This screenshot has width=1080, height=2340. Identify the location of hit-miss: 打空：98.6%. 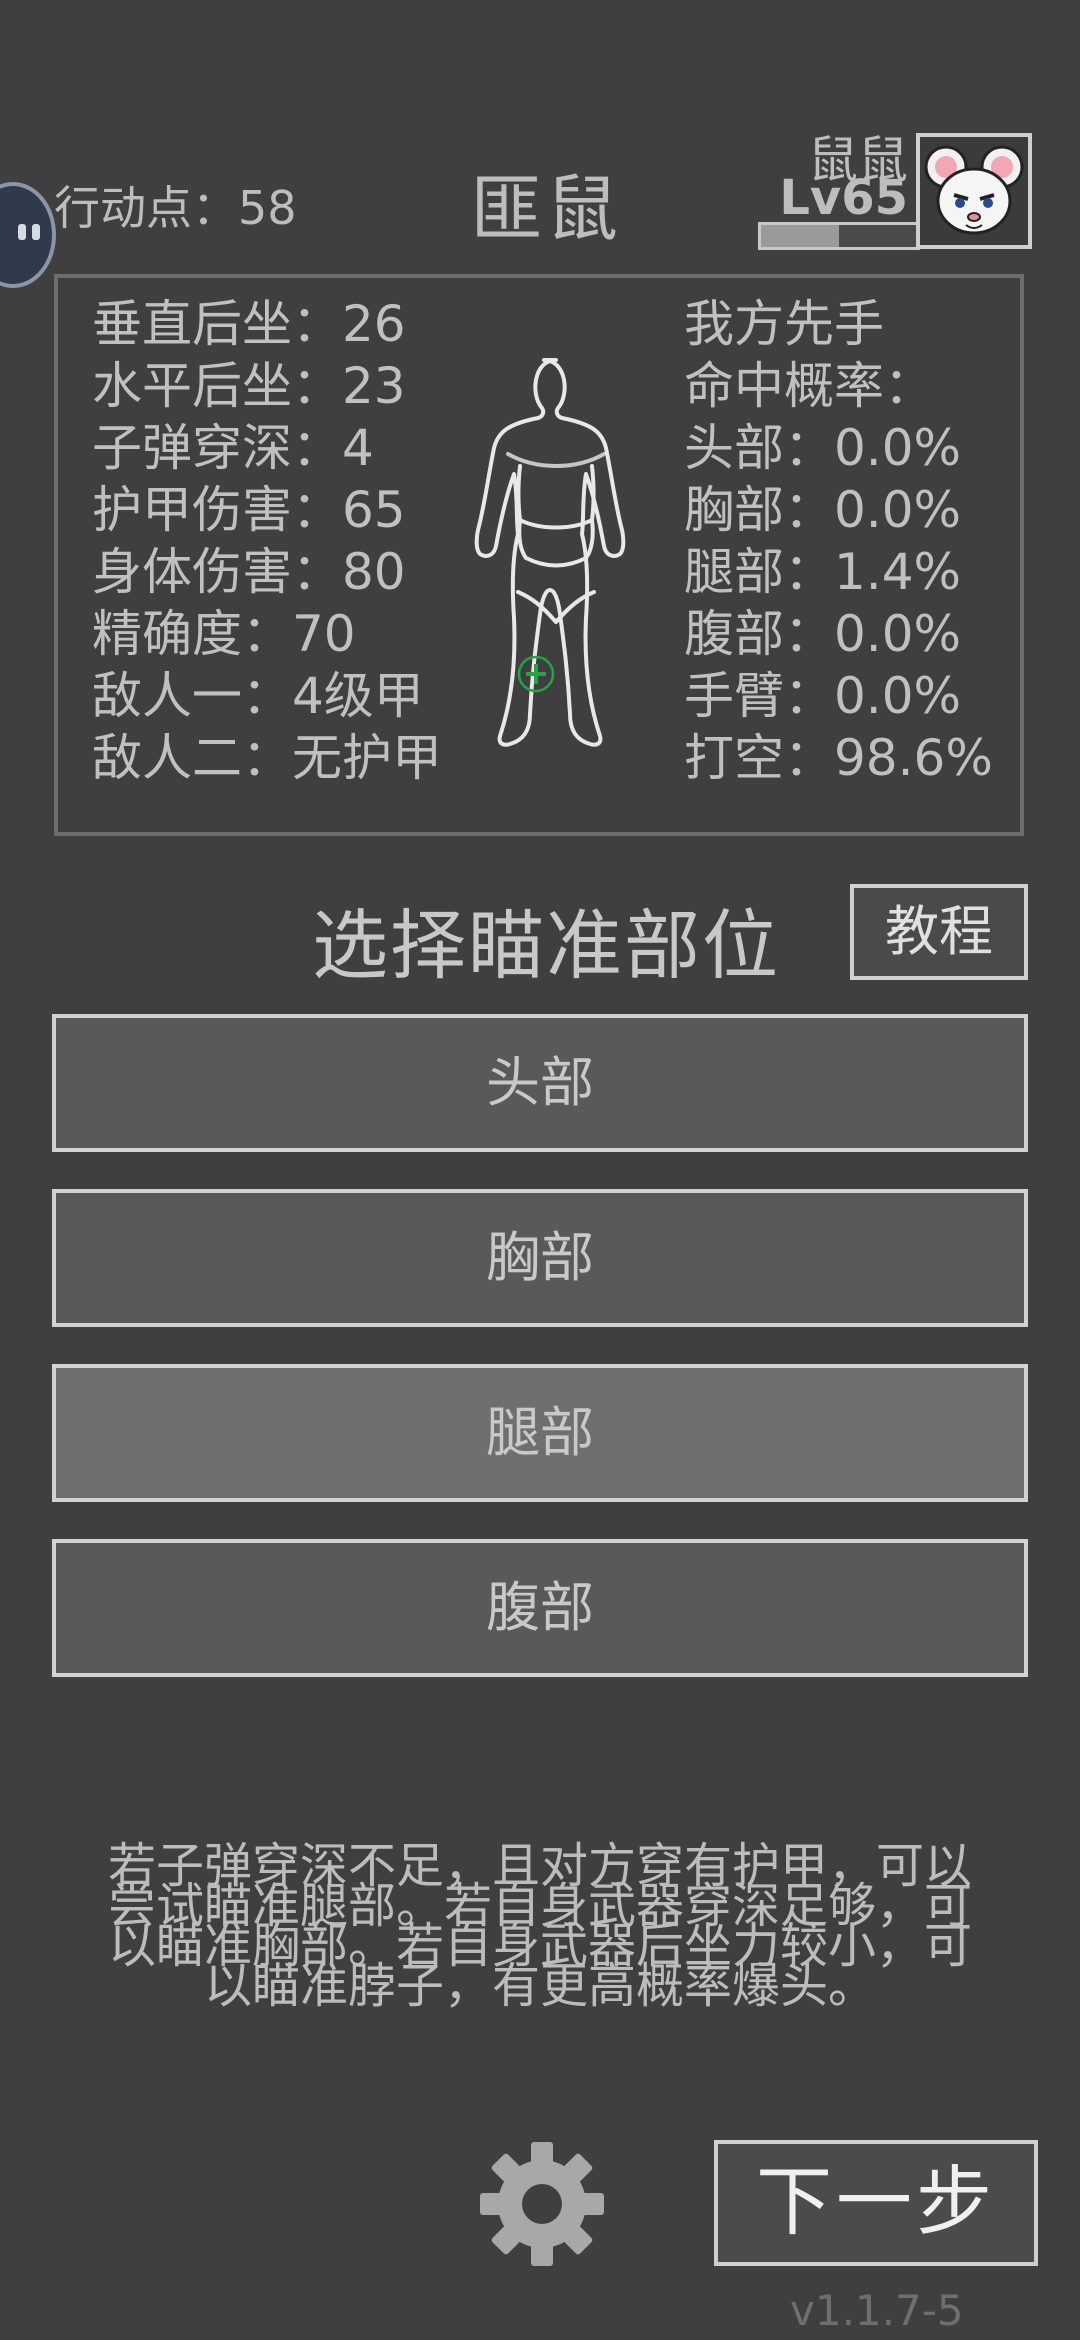
(838, 758).